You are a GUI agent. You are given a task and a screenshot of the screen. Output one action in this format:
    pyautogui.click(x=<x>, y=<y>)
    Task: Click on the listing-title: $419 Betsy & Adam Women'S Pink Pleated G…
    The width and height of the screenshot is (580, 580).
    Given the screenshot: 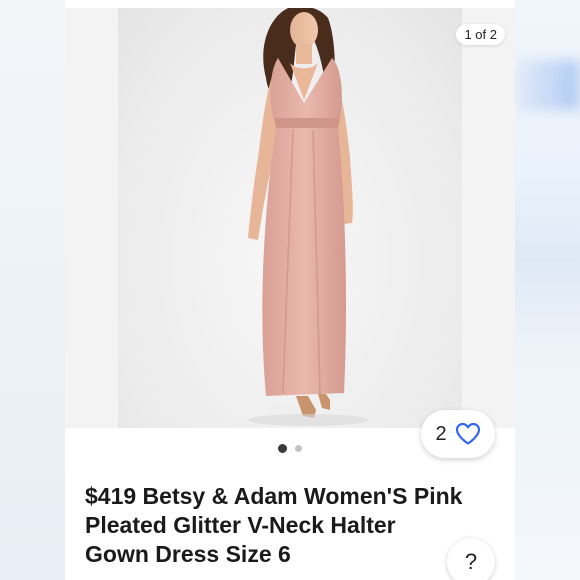 What is the action you would take?
    pyautogui.click(x=274, y=525)
    